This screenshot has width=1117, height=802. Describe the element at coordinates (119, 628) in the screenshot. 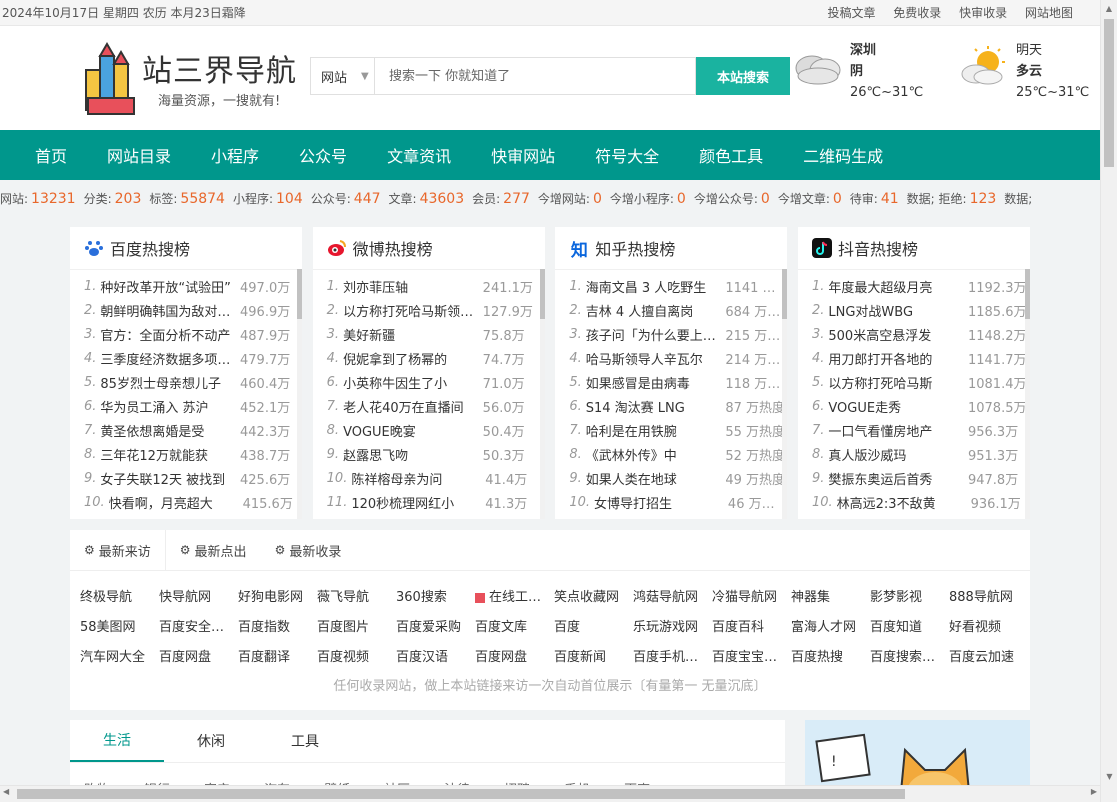

I see `site-link: 58美图网` at that location.